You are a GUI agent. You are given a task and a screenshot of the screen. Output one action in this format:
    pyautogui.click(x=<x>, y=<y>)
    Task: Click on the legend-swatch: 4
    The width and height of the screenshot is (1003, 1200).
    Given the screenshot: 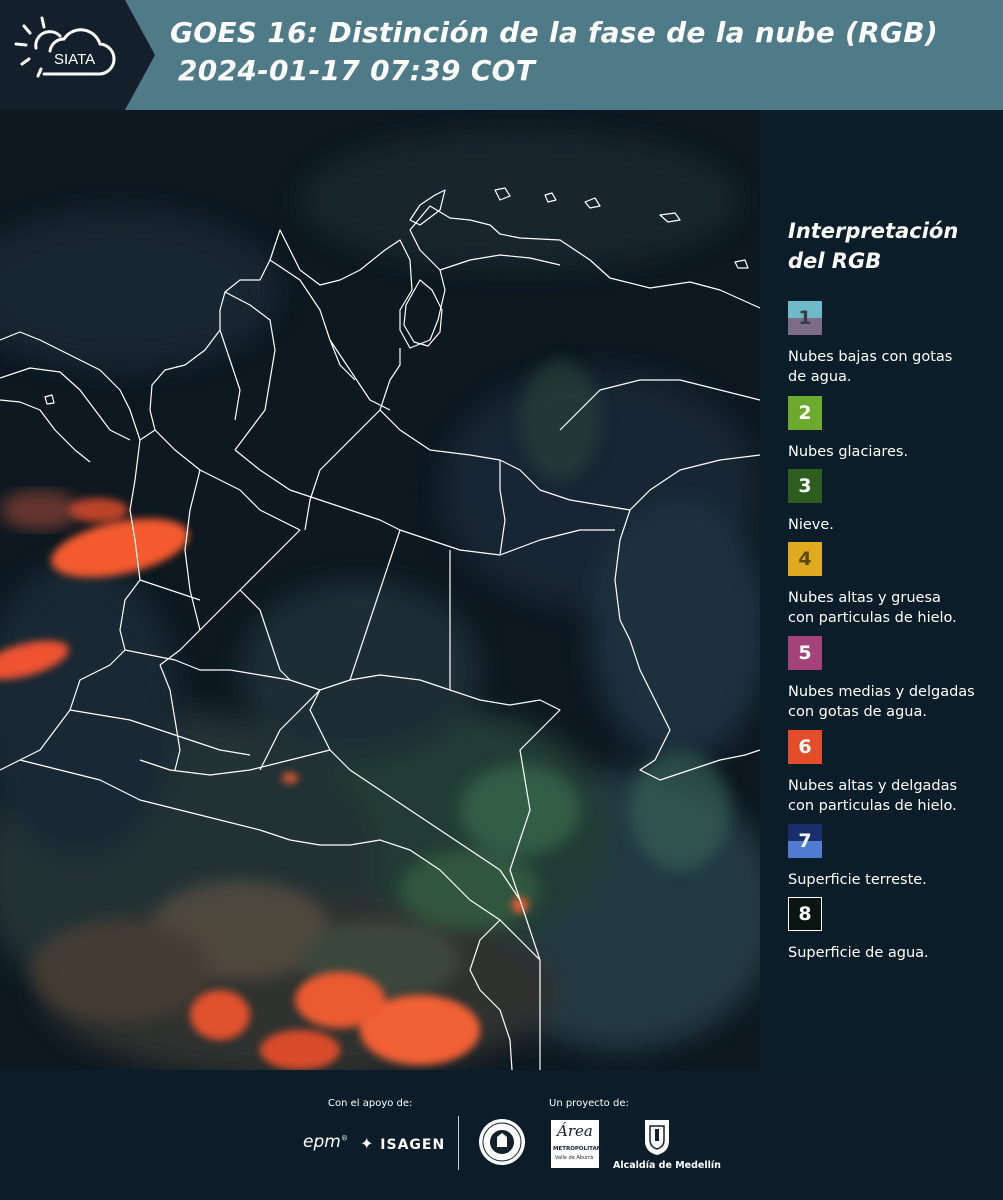 What is the action you would take?
    pyautogui.click(x=805, y=559)
    